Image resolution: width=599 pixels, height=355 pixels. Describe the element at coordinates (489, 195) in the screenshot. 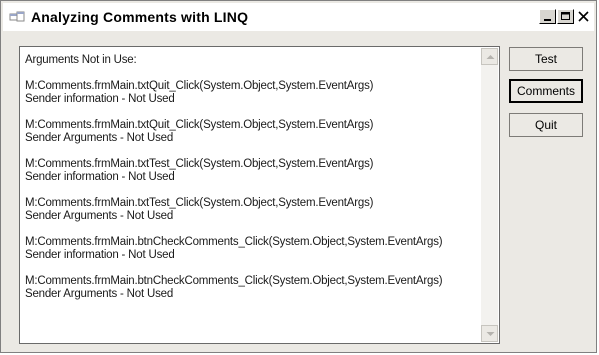

I see `vertical-scrollbar` at that location.